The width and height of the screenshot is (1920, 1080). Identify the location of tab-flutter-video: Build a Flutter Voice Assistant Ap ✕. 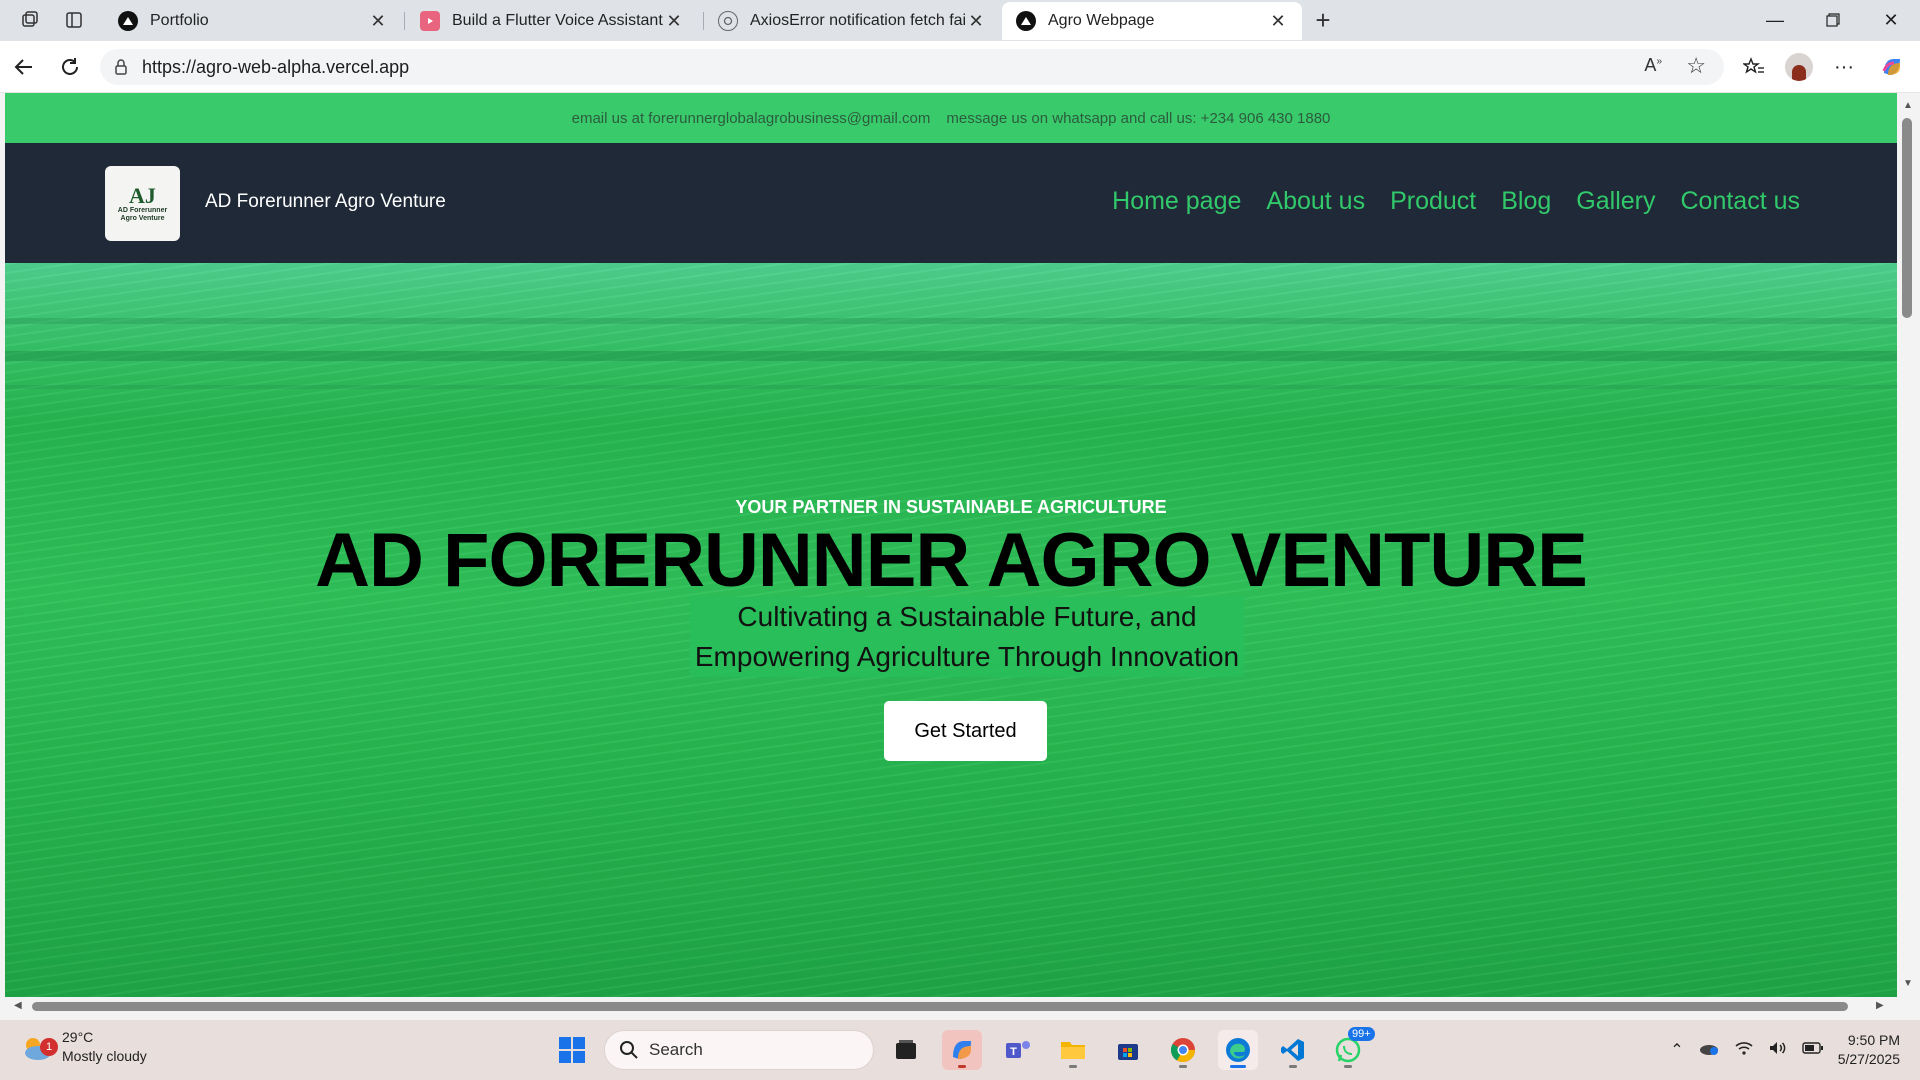
(552, 21).